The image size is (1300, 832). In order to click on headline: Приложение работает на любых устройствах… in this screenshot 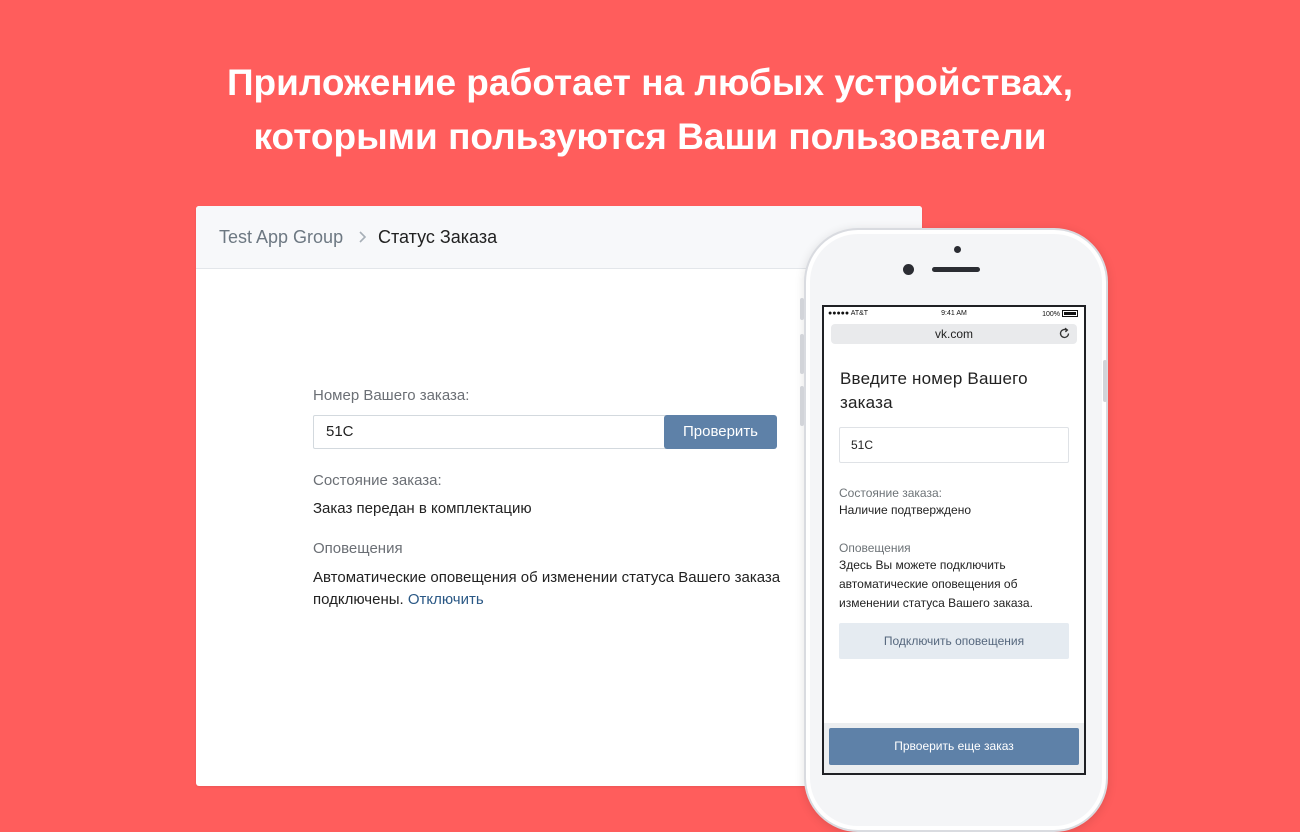, I will do `click(650, 110)`.